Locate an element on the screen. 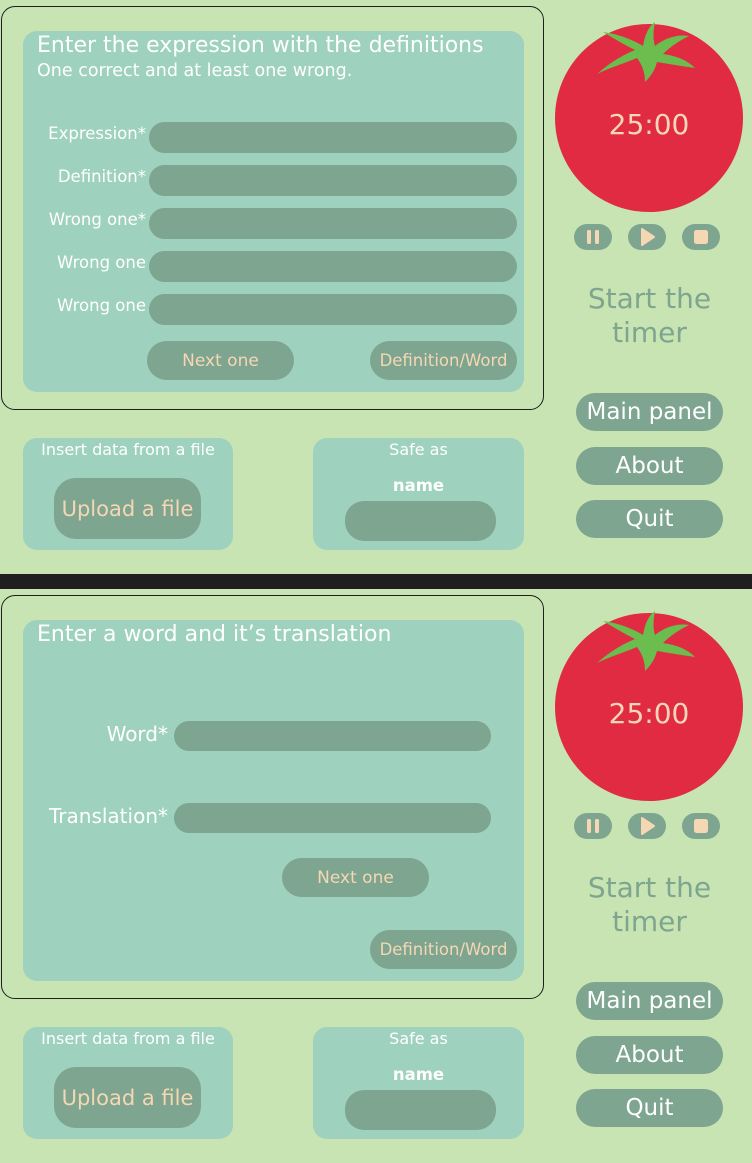 The width and height of the screenshot is (752, 1163). wrong-one-label-1: Wrong one* is located at coordinates (97, 219).